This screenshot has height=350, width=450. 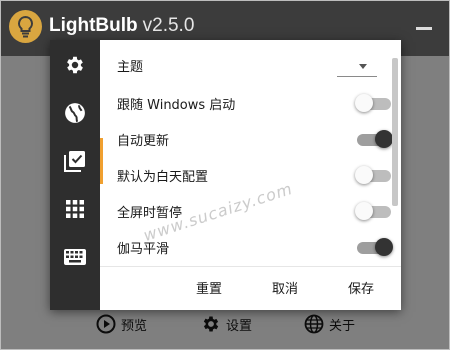 What do you see at coordinates (254, 175) in the screenshot?
I see `setting-row-default-day: 默认为白天配置` at bounding box center [254, 175].